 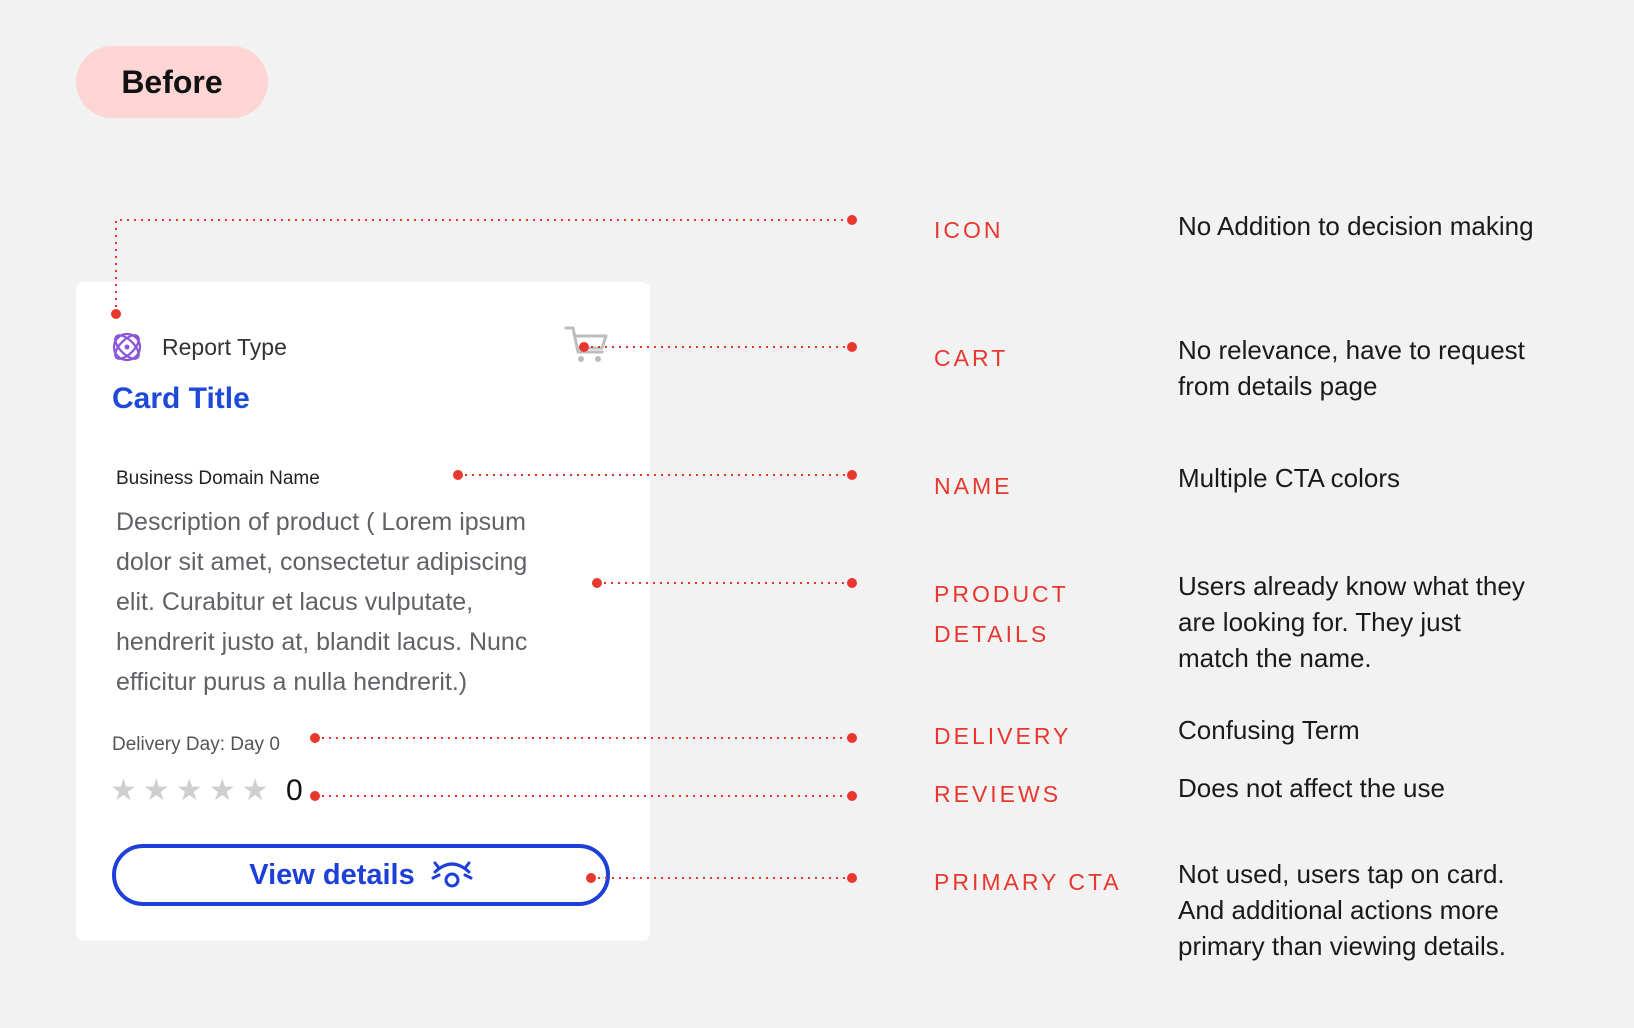 What do you see at coordinates (1269, 730) in the screenshot?
I see `note-line: Confusing Term` at bounding box center [1269, 730].